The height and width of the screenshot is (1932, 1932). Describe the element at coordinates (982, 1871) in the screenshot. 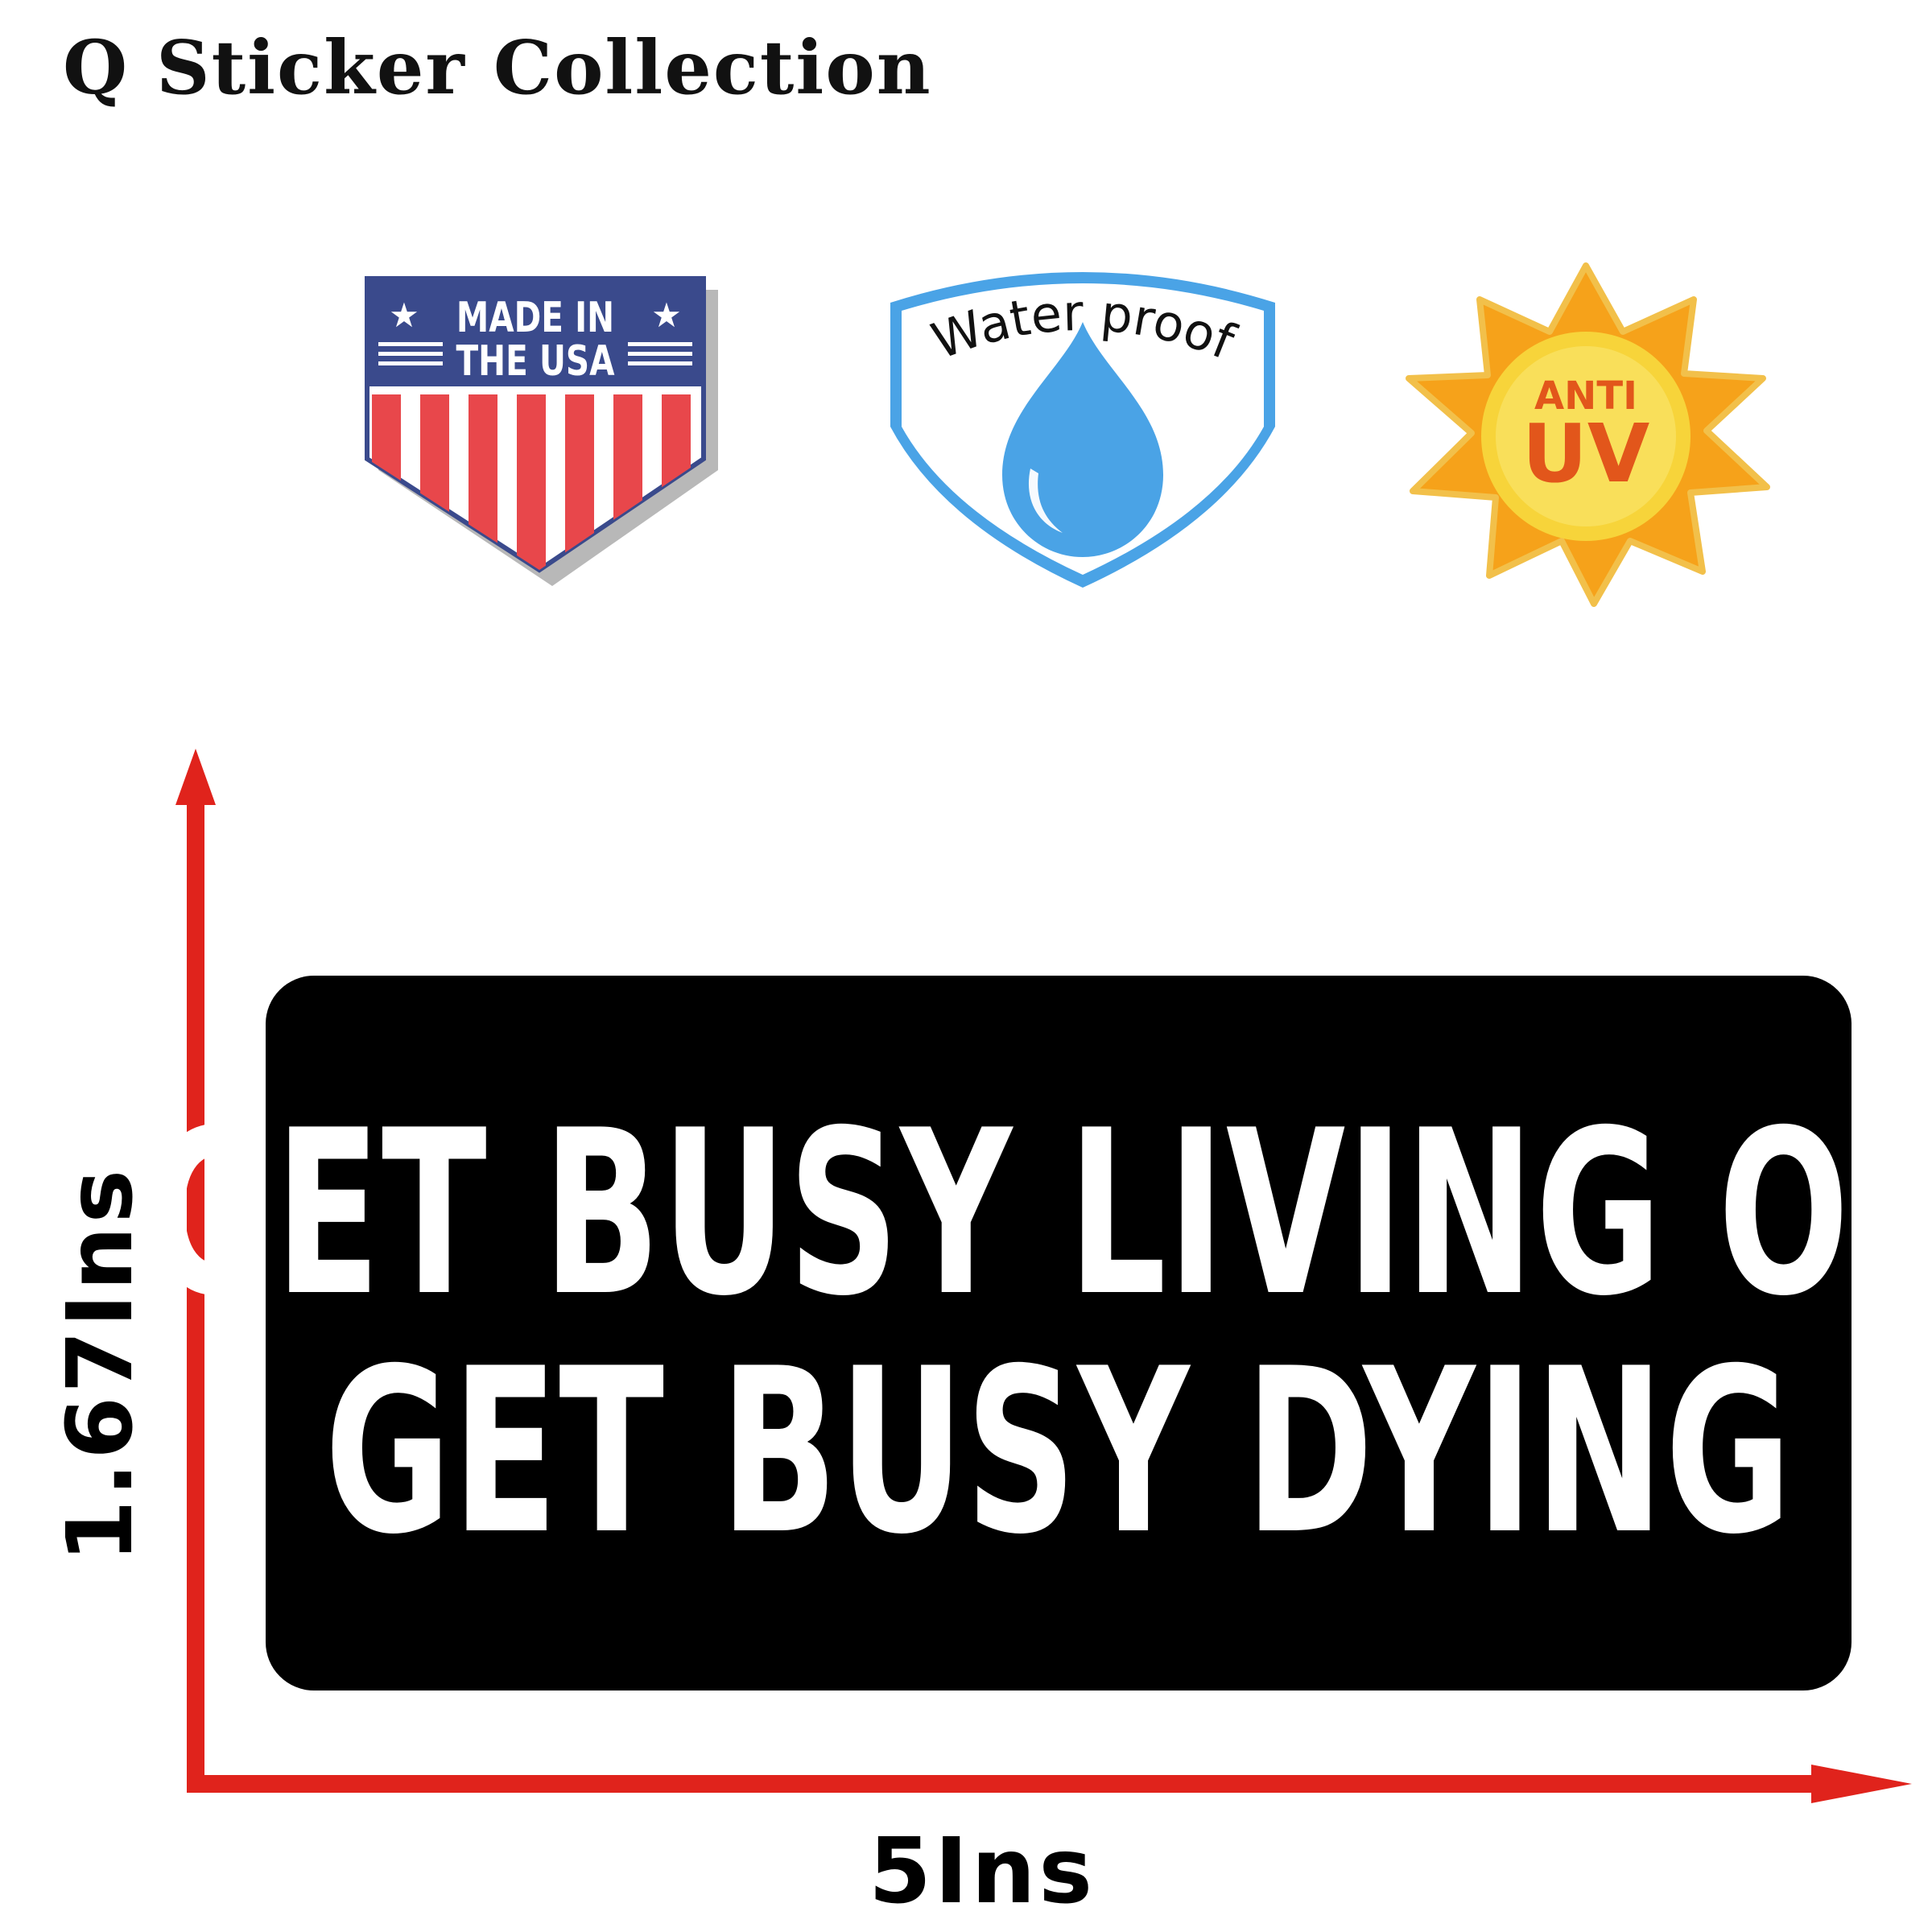

I see `width-dimension-label: 5Ins` at that location.